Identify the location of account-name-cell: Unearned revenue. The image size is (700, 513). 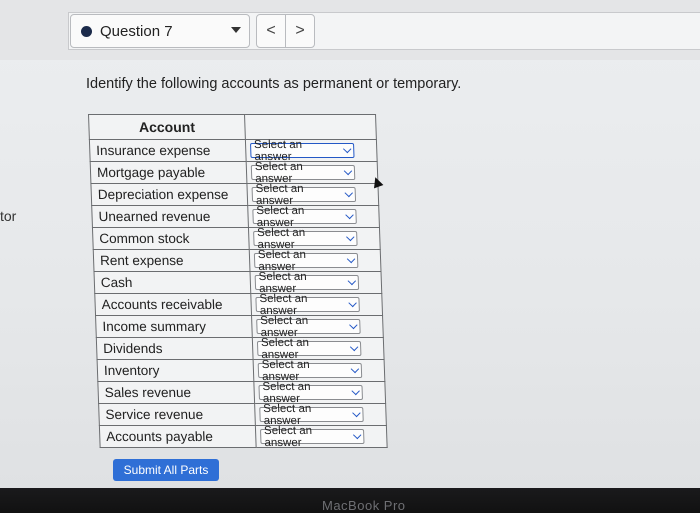
(170, 216).